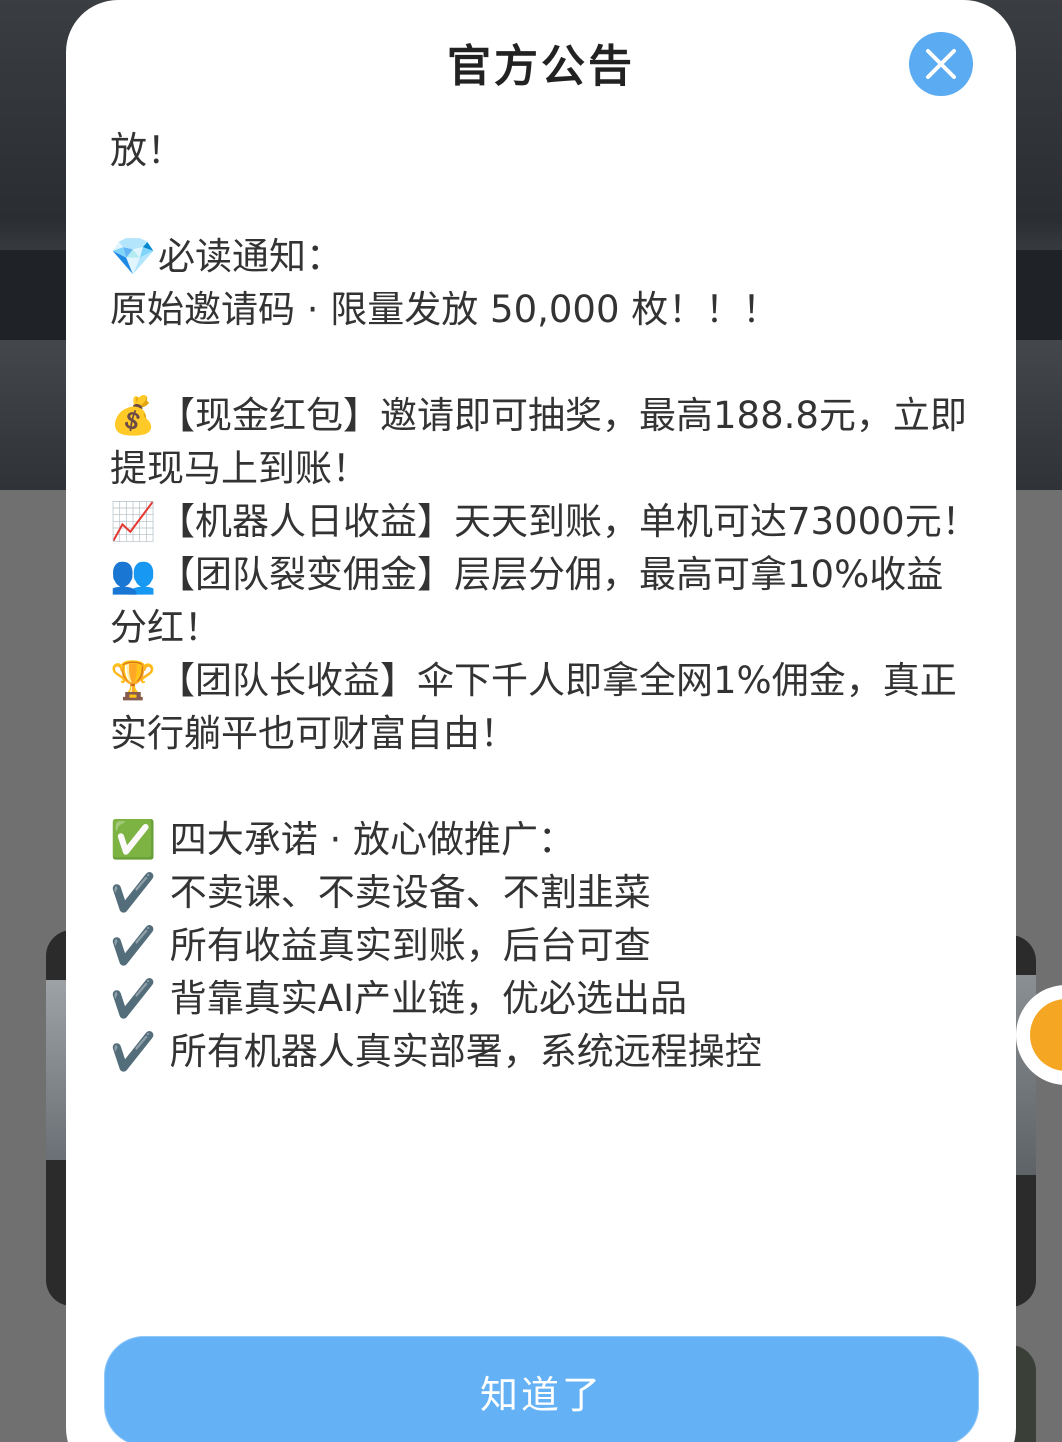 The image size is (1062, 1442). What do you see at coordinates (545, 707) in the screenshot?
I see `benefit-item: 🏆【团队长收益】伞下千人即拿全网1%佣金，真正实行躺平也可财富自由！` at bounding box center [545, 707].